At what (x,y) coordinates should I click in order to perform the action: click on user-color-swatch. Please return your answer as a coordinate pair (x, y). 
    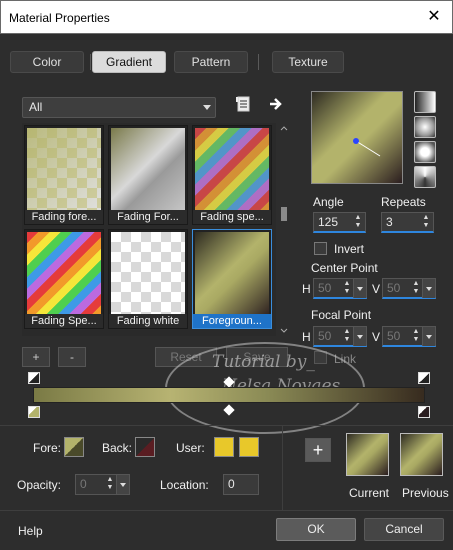
    Looking at the image, I should click on (249, 447).